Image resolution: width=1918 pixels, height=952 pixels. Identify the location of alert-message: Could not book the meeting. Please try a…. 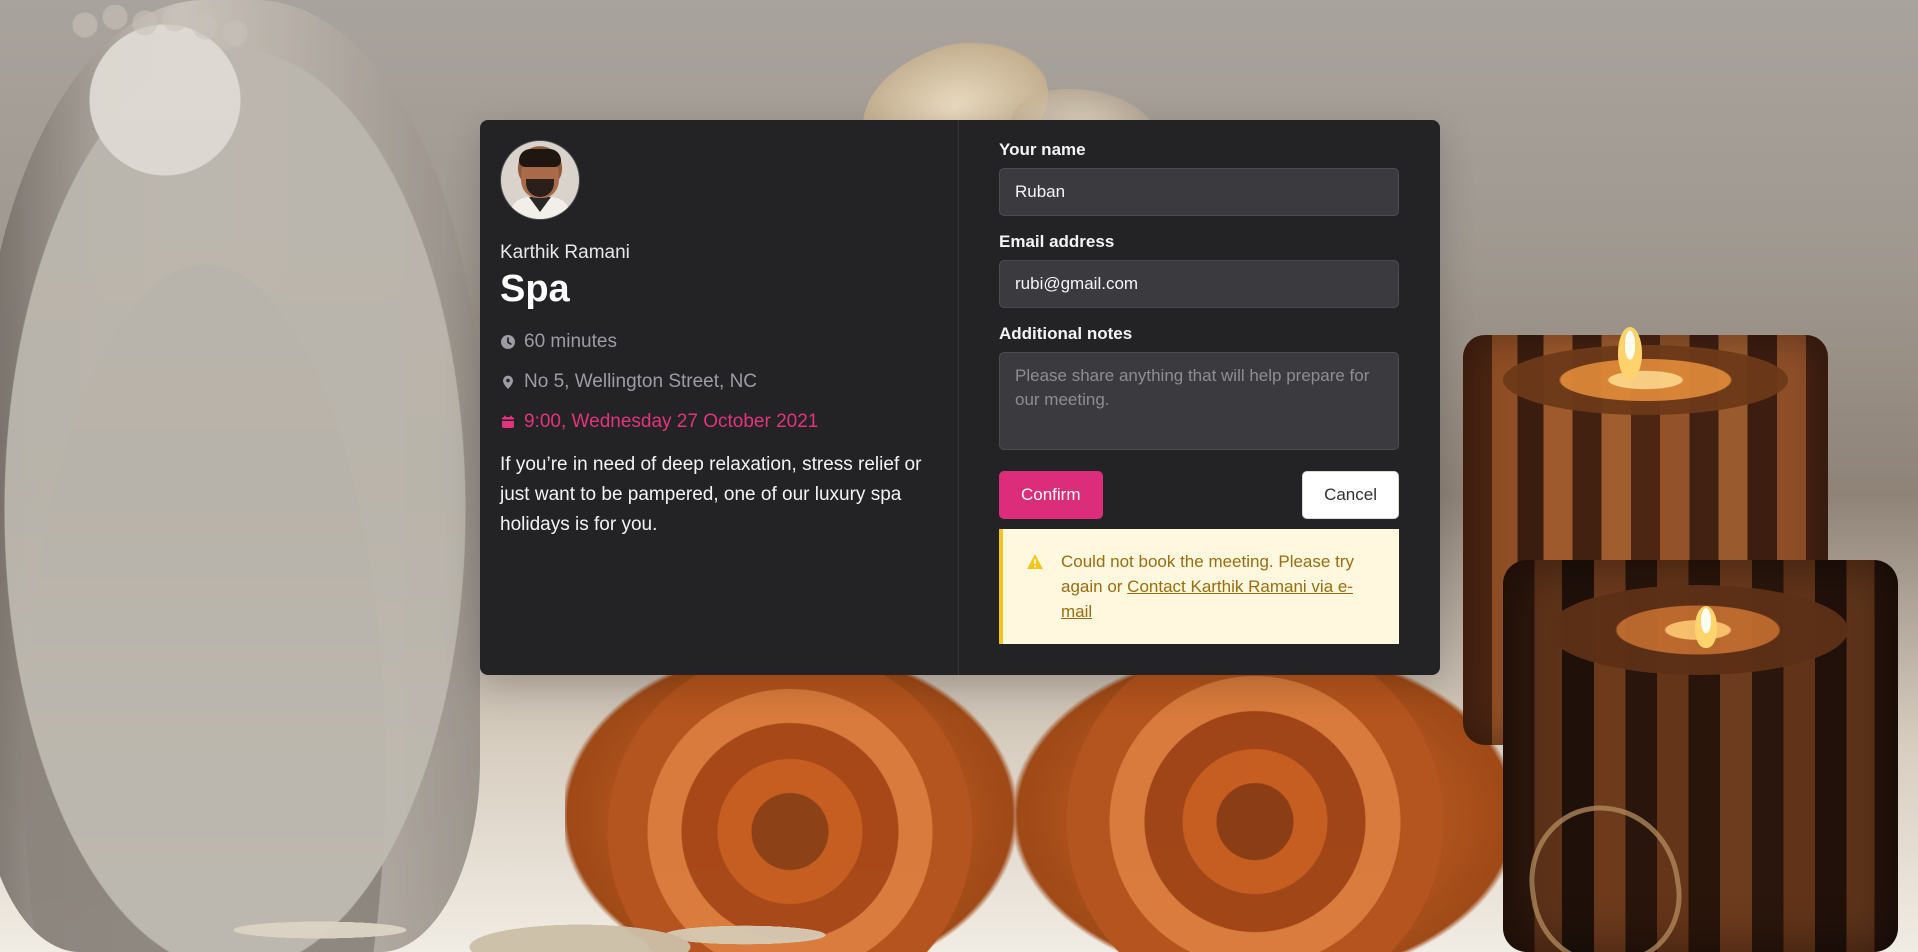
(1220, 588).